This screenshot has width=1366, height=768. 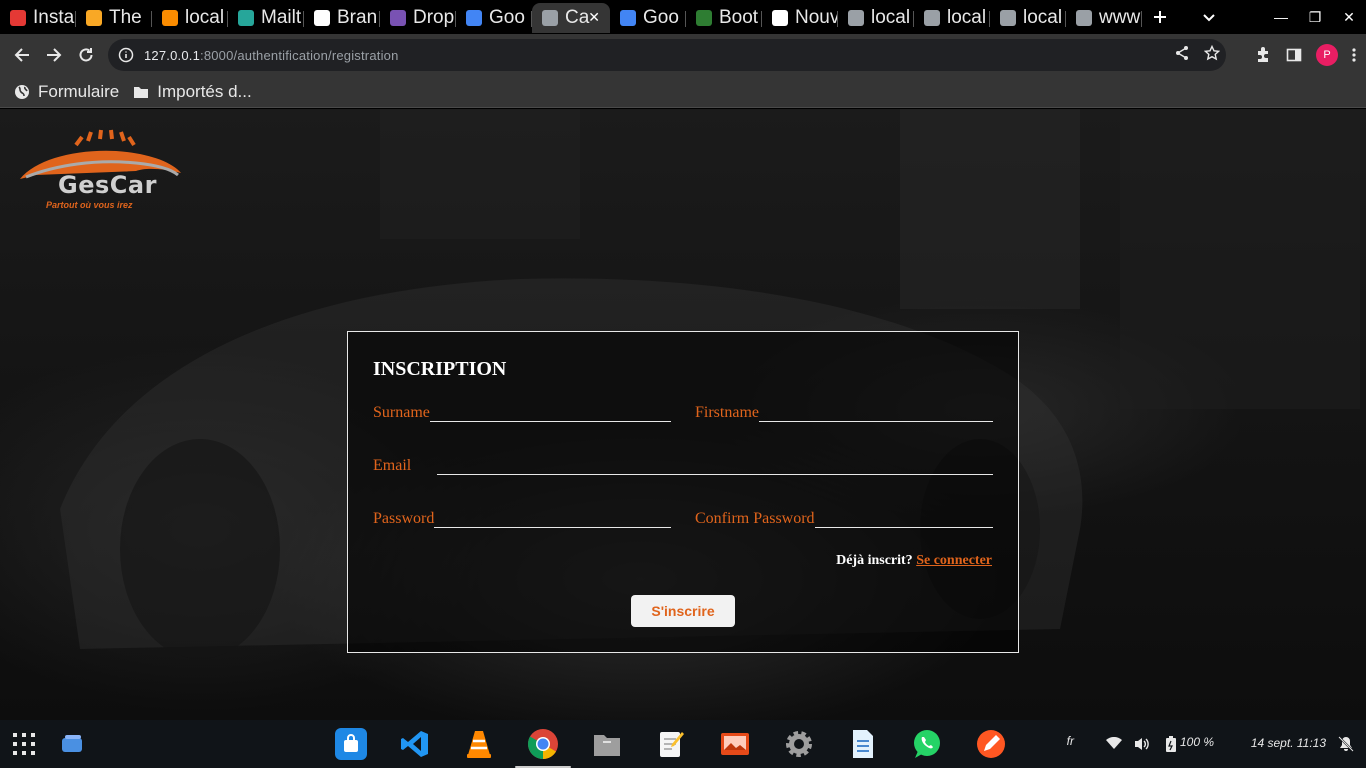 I want to click on more-vert-icon, so click(x=1354, y=55).